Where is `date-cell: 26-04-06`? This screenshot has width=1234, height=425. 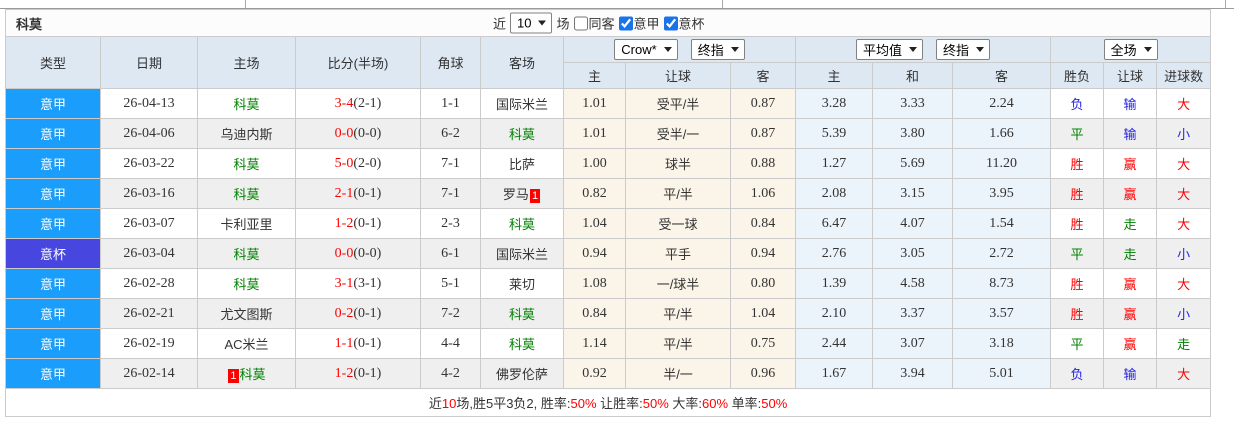
date-cell: 26-04-06 is located at coordinates (149, 133).